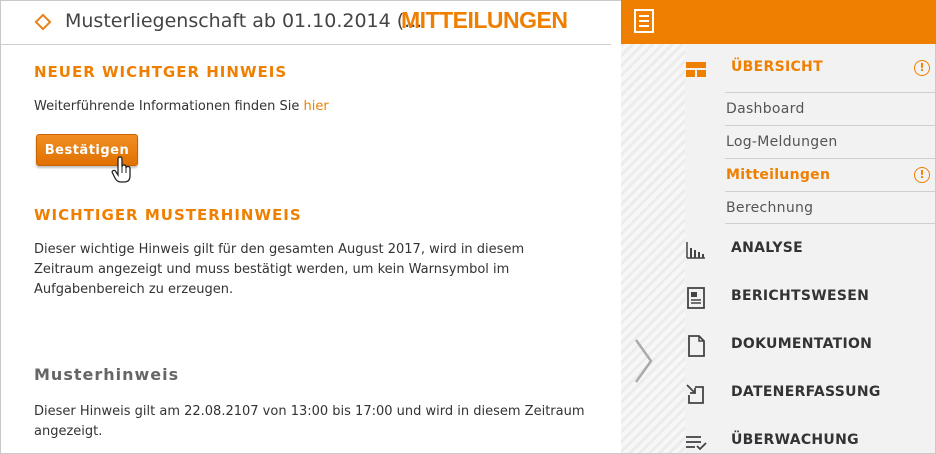  Describe the element at coordinates (777, 67) in the screenshot. I see `nav-item-label: ÜBERSICHT` at that location.